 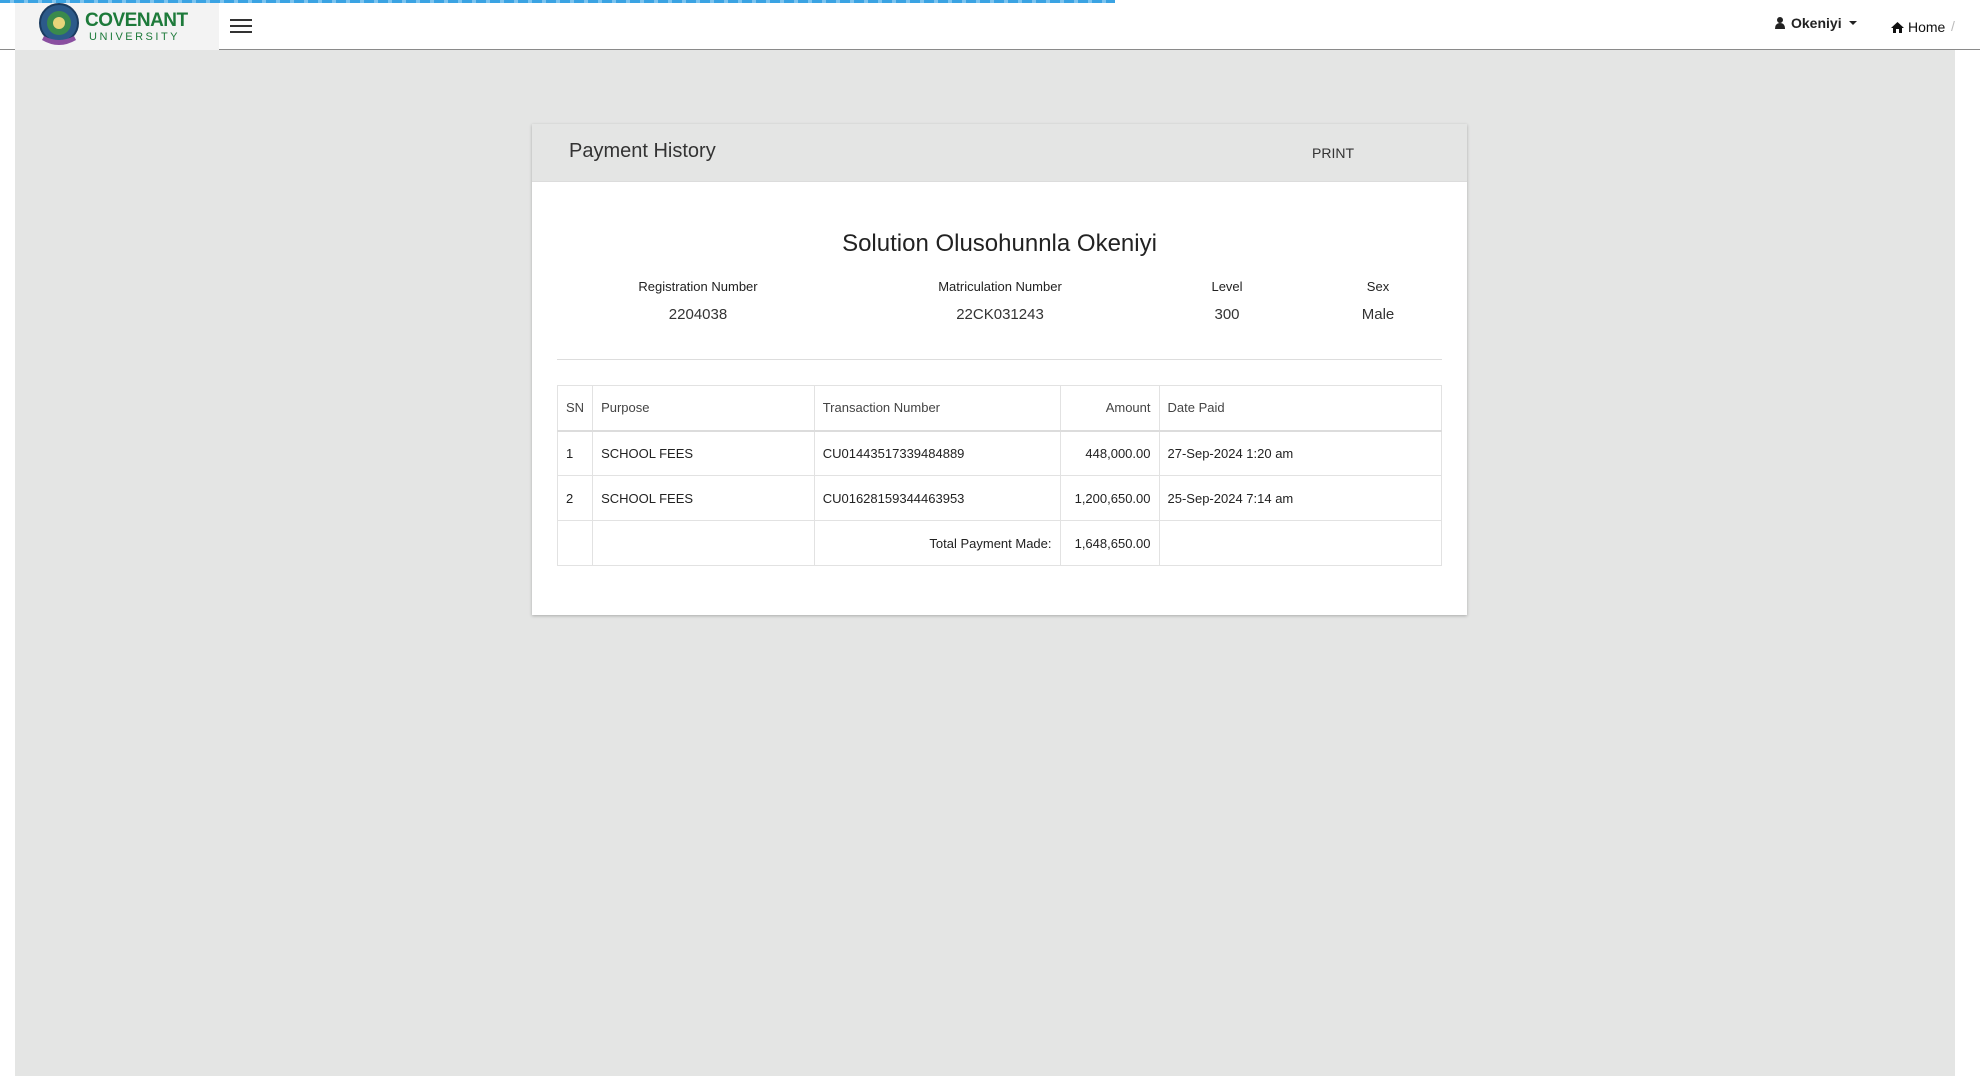 What do you see at coordinates (703, 408) in the screenshot?
I see `column-header-purpose: Purpose` at bounding box center [703, 408].